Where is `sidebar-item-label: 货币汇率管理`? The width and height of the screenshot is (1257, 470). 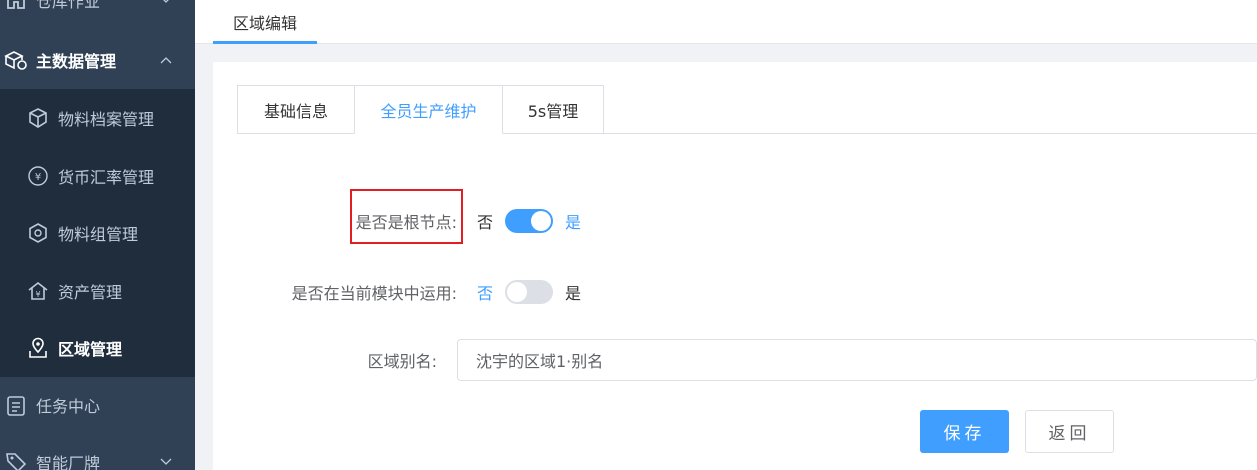
sidebar-item-label: 货币汇率管理 is located at coordinates (106, 177).